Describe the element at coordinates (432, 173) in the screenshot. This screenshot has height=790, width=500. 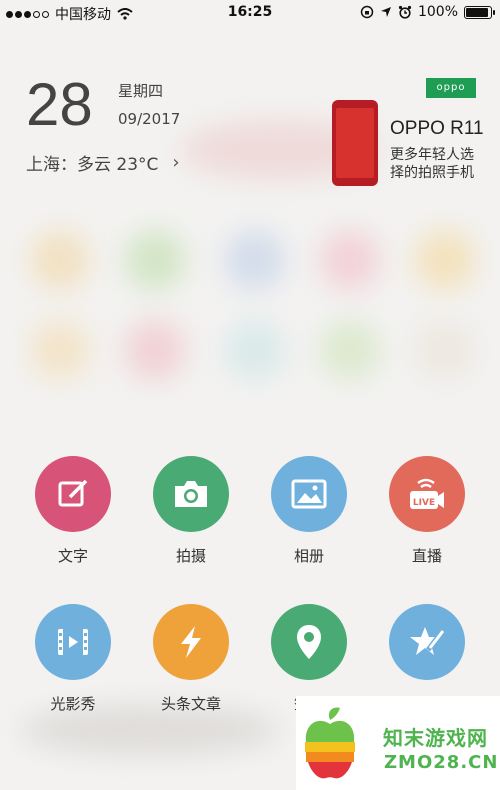
I see `ad-subtitle-line2: 择的拍照手机` at that location.